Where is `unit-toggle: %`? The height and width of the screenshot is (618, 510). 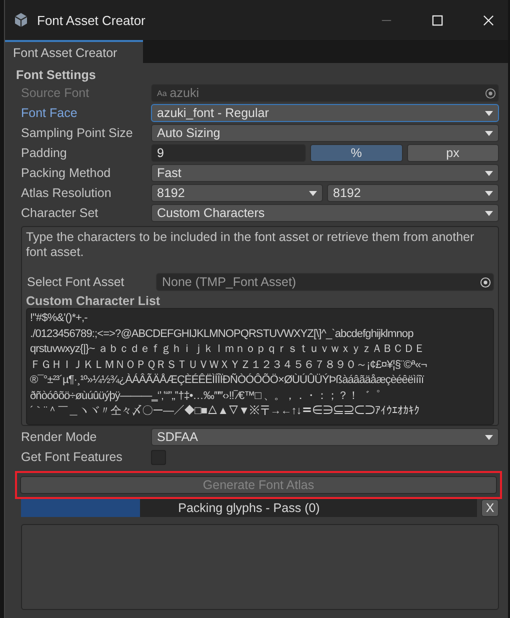 unit-toggle: % is located at coordinates (356, 153).